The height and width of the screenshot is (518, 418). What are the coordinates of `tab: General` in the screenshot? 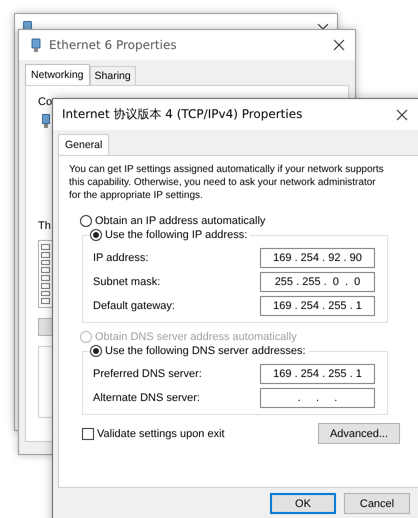 It's located at (84, 144).